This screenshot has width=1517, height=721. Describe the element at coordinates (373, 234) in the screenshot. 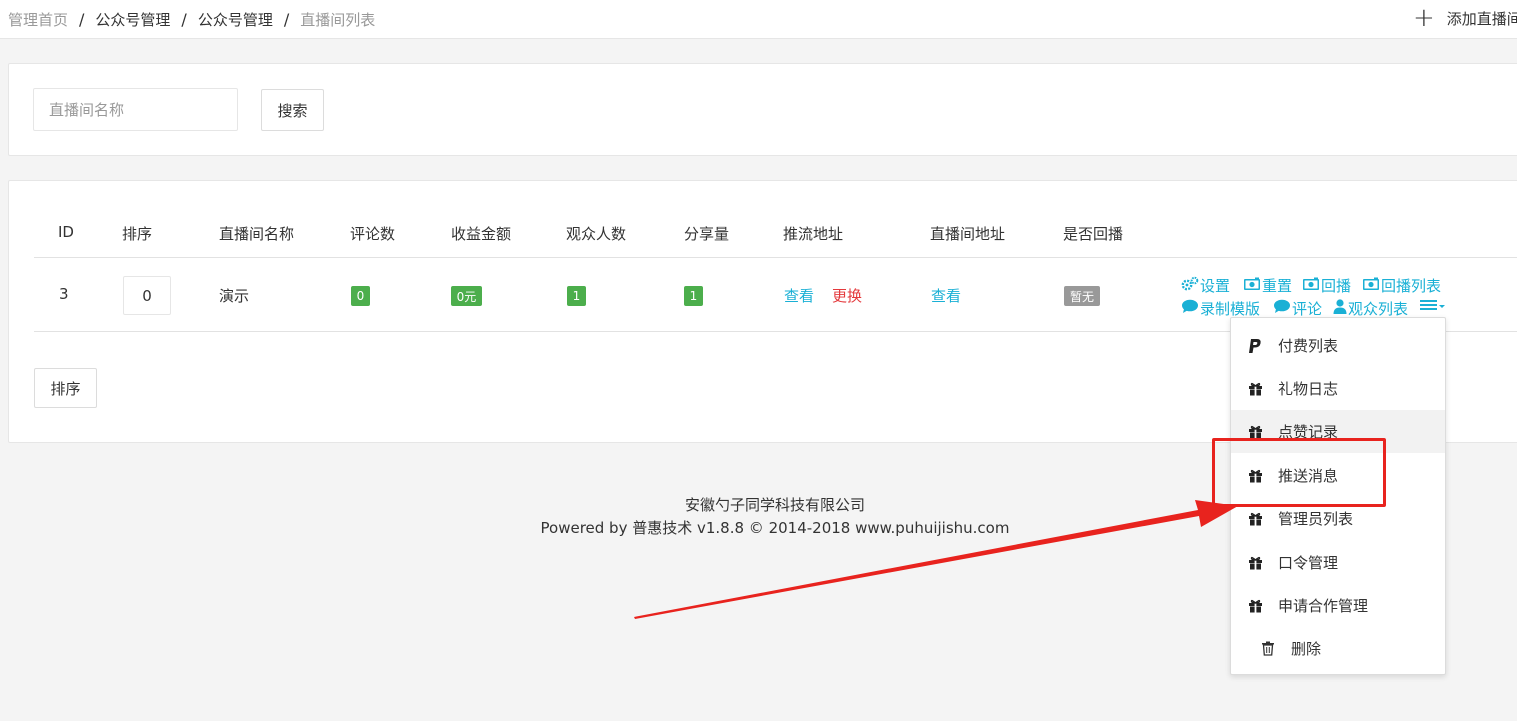

I see `column-header-comments: 评论数` at that location.